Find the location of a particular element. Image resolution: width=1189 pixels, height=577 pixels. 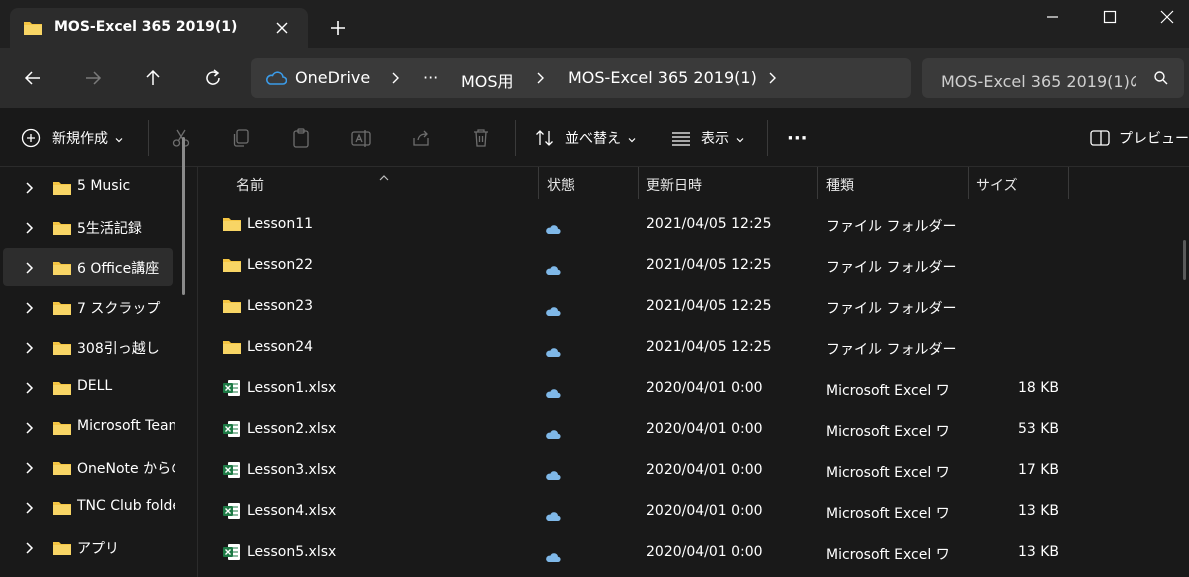

paste-icon is located at coordinates (301, 138).